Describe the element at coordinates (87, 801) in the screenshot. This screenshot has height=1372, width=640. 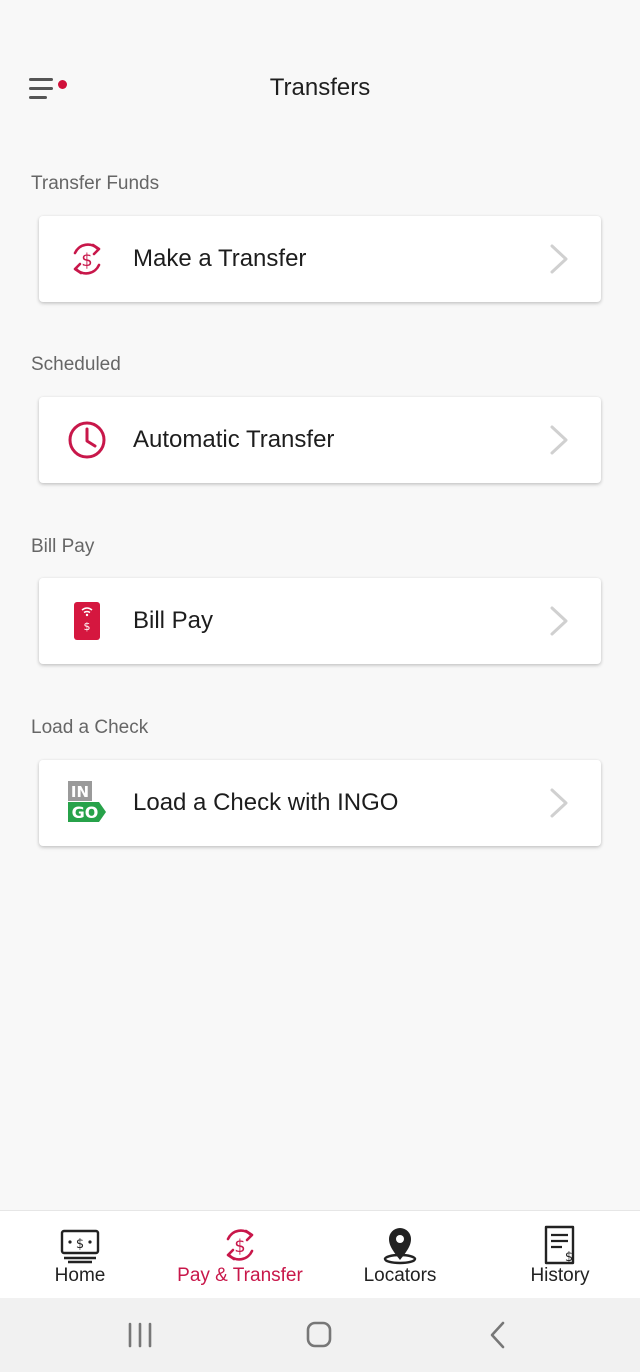
I see `ingo-logo-icon: IN GO` at that location.